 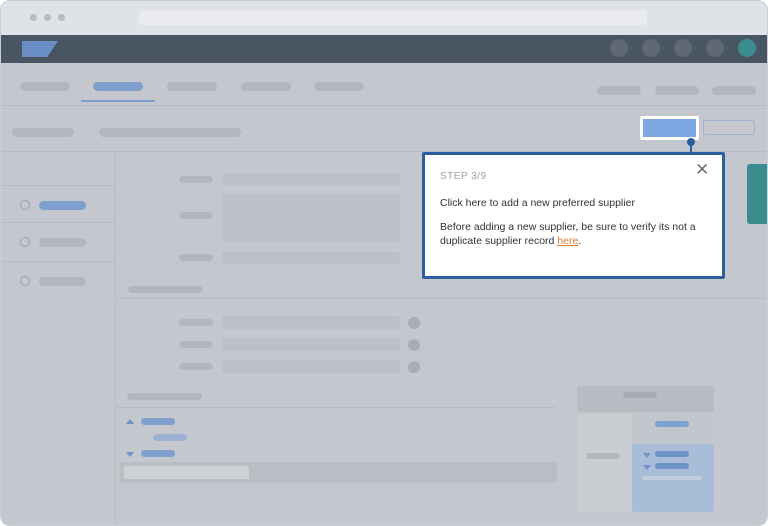 What do you see at coordinates (645, 399) in the screenshot?
I see `panel-header` at bounding box center [645, 399].